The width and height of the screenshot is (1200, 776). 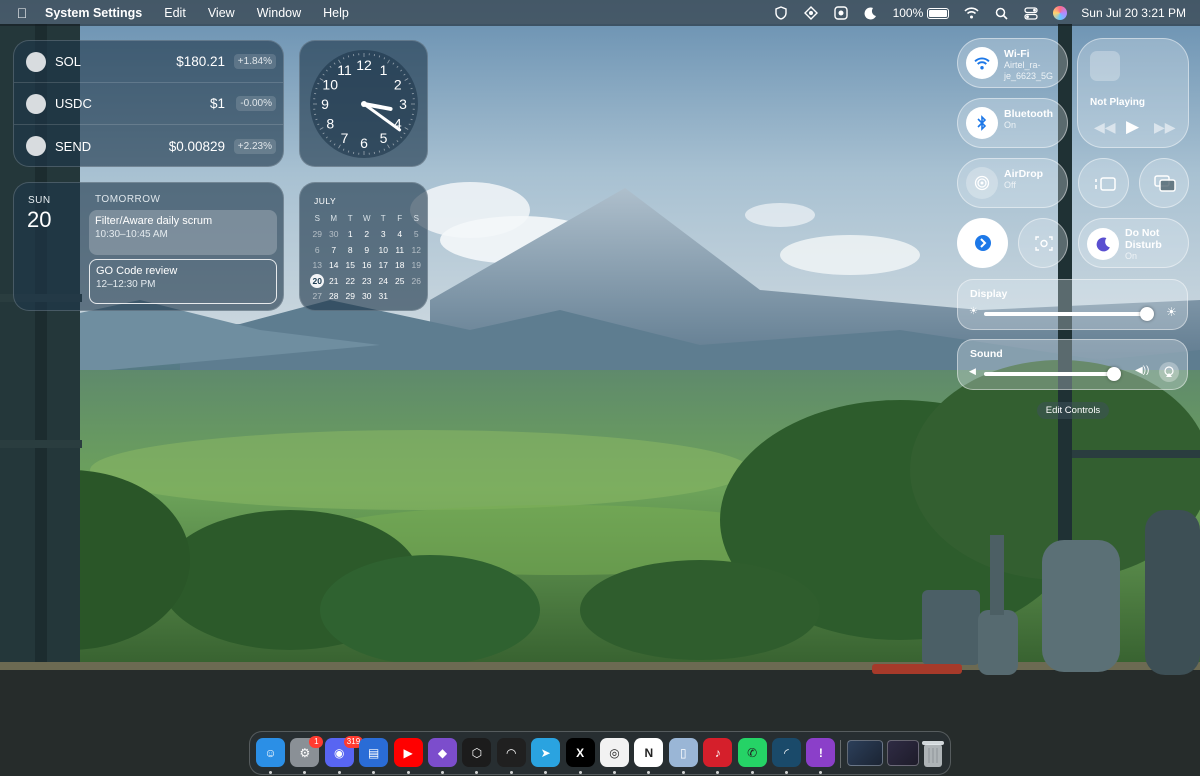 I want to click on stage-manager-button, so click(x=1103, y=183).